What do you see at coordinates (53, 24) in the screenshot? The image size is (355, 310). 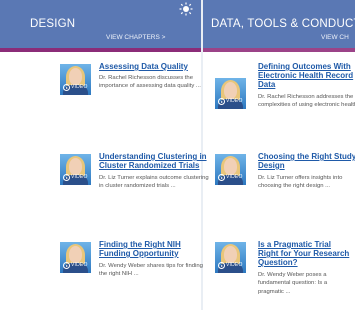 I see `design-header-title: DESIGN` at bounding box center [53, 24].